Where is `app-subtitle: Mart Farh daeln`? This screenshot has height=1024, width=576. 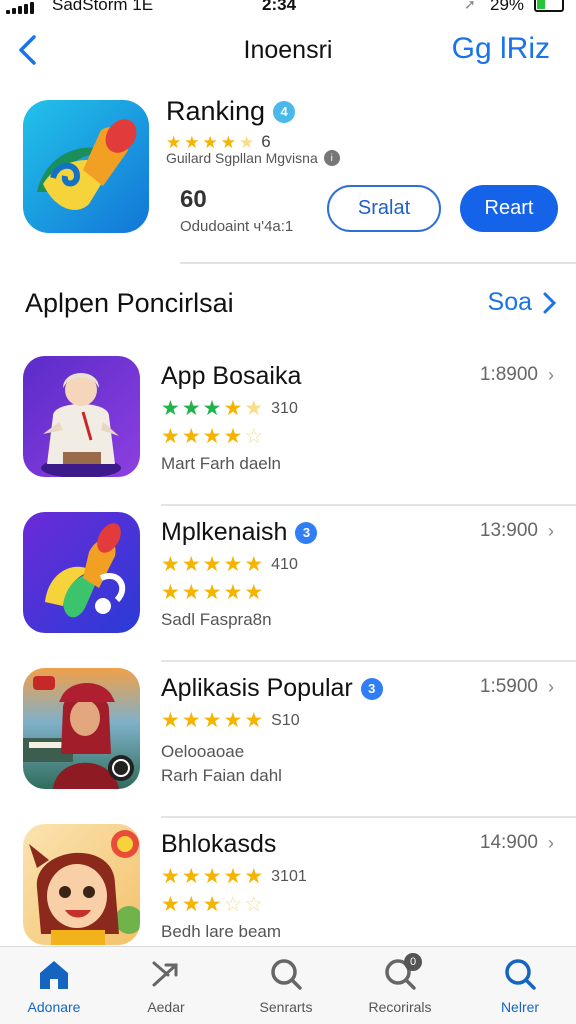
app-subtitle: Mart Farh daeln is located at coordinates (221, 463).